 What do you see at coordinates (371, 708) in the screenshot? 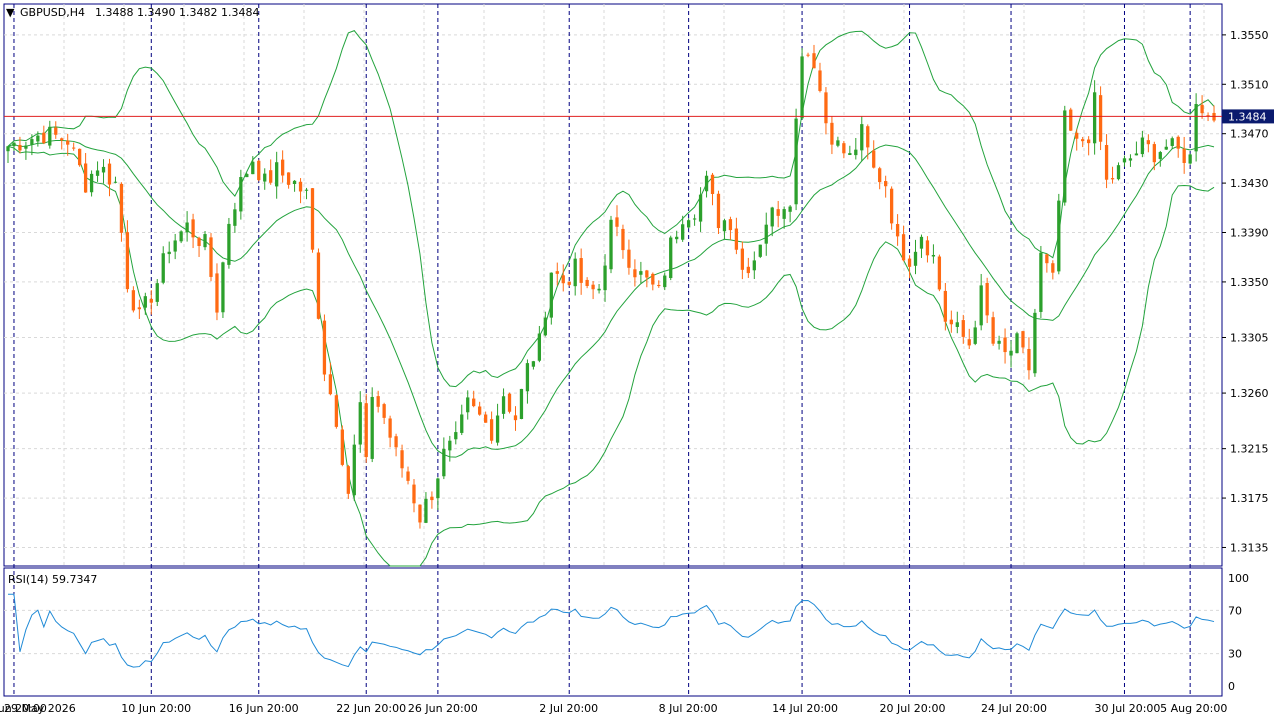
I see `time-label: 22 Jun 20:00` at bounding box center [371, 708].